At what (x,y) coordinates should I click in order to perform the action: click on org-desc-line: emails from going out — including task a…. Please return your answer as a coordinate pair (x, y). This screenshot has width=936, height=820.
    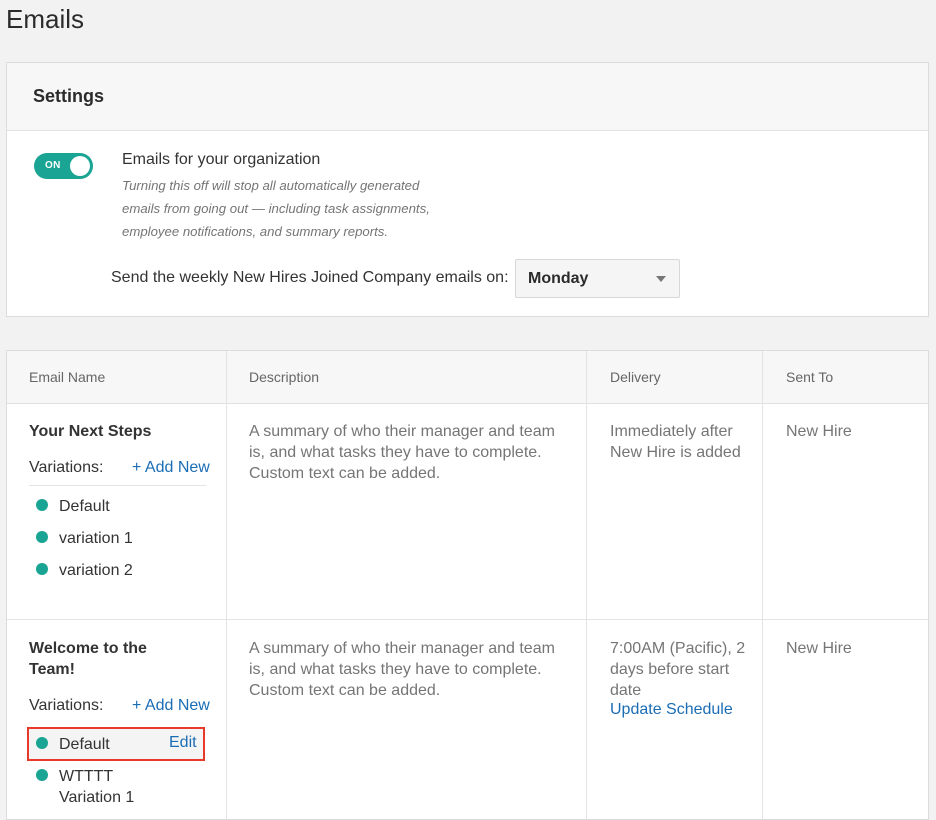
    Looking at the image, I should click on (276, 208).